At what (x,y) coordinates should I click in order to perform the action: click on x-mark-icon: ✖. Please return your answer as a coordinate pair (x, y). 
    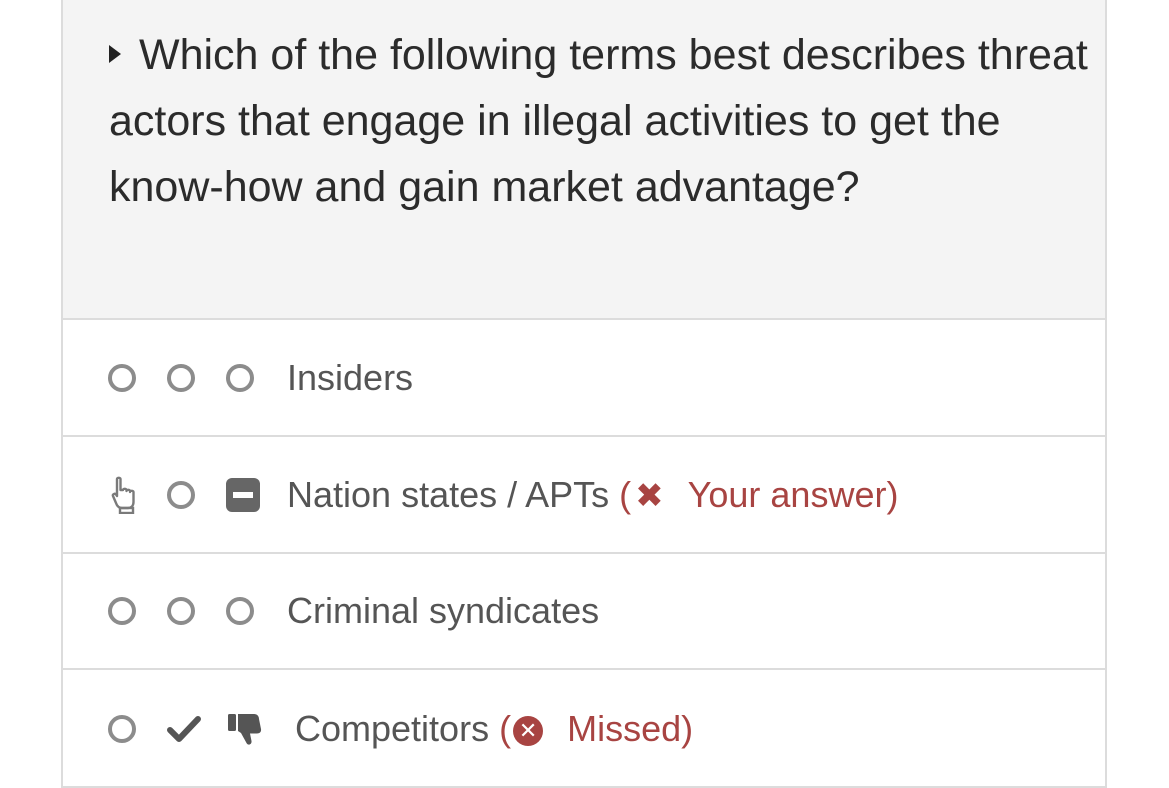
    Looking at the image, I should click on (649, 495).